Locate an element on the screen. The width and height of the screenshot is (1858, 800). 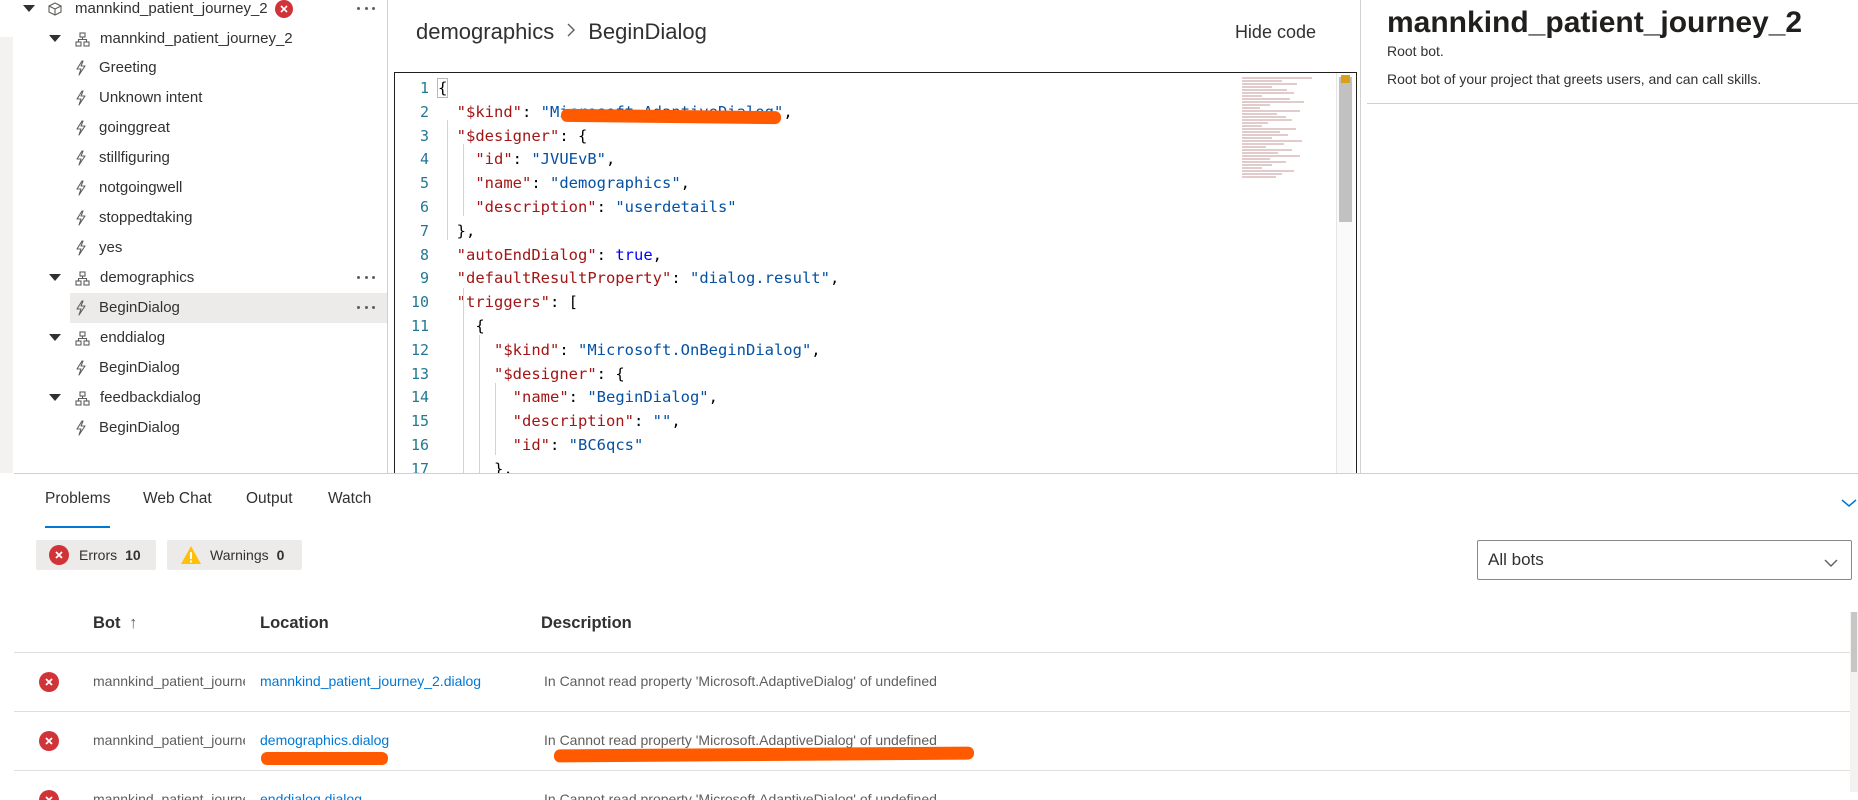
tab-web-chat: Web Chat is located at coordinates (177, 509).